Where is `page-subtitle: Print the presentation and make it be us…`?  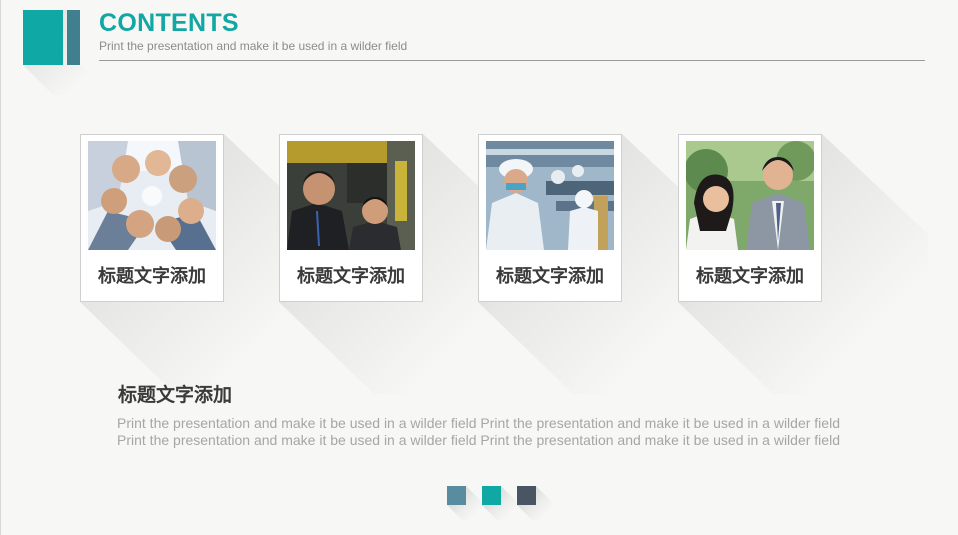 page-subtitle: Print the presentation and make it be us… is located at coordinates (253, 46).